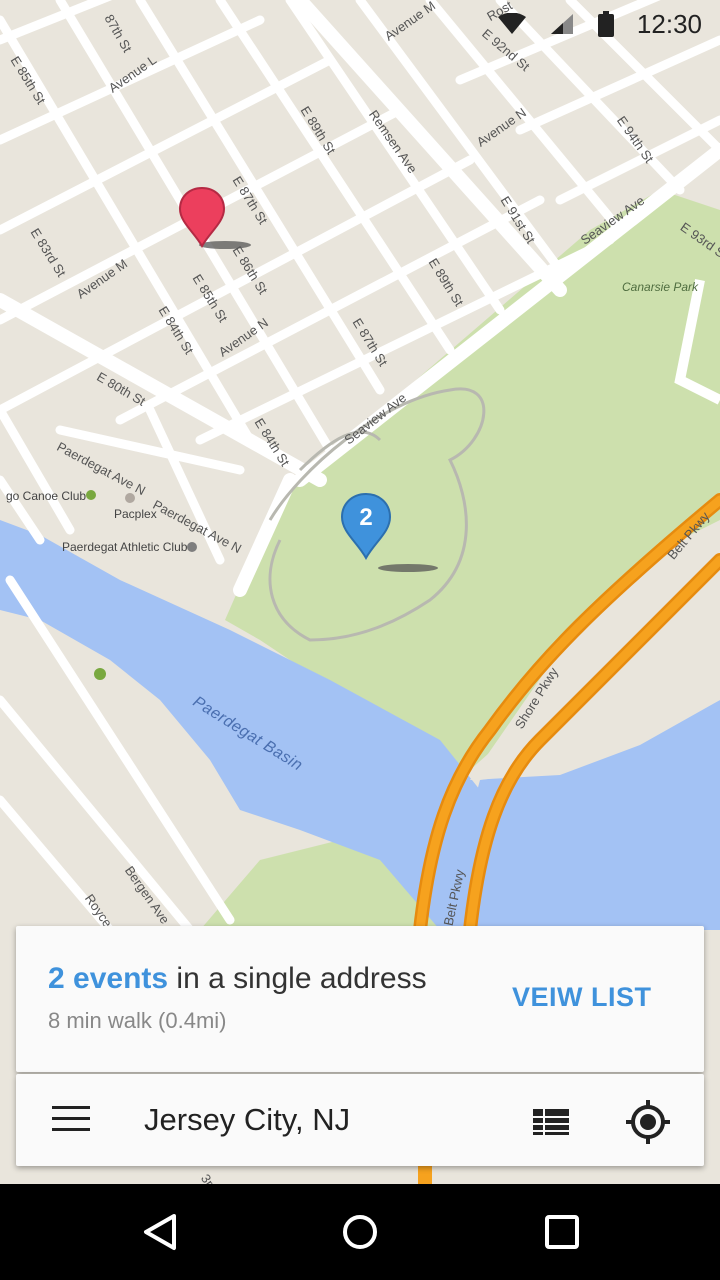  What do you see at coordinates (360, 1120) in the screenshot?
I see `location-bar: Jersey City, NJ` at bounding box center [360, 1120].